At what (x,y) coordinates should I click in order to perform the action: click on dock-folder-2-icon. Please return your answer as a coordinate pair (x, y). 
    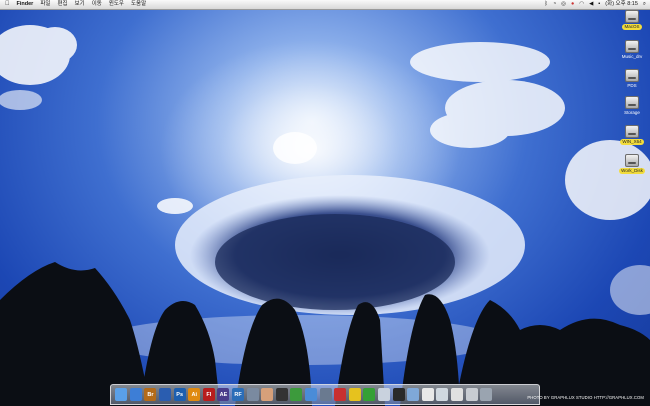
    Looking at the image, I should click on (413, 394).